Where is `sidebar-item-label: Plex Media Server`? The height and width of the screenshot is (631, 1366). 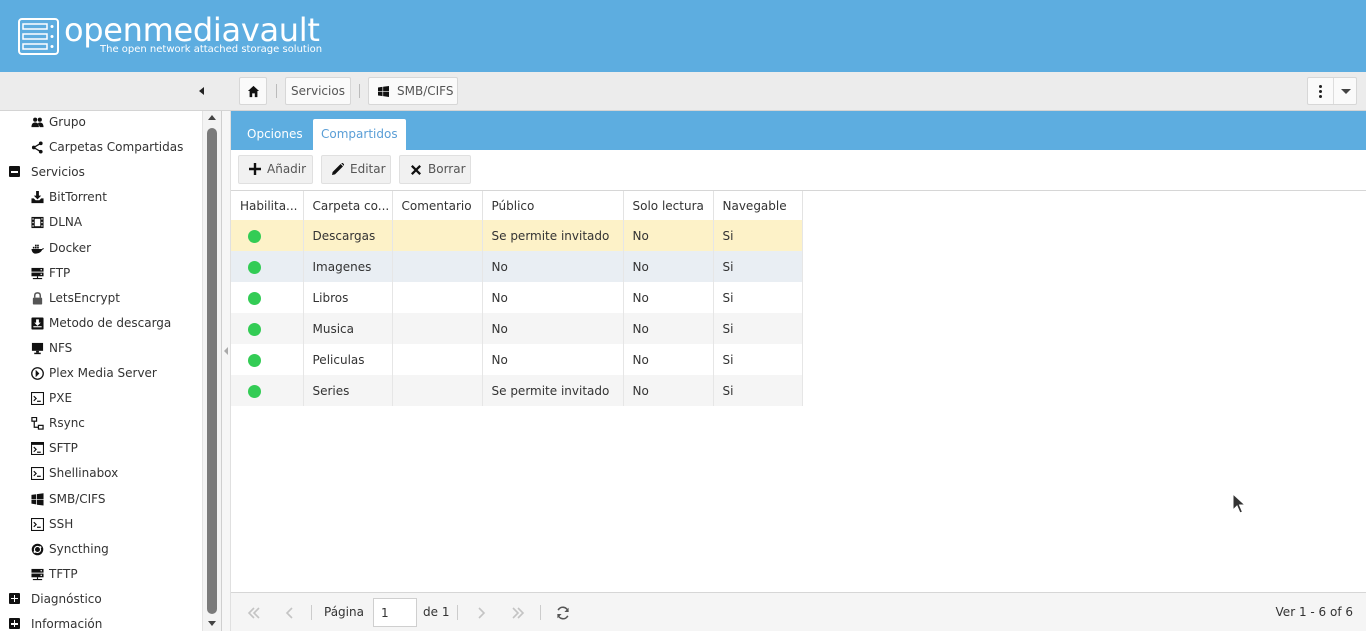
sidebar-item-label: Plex Media Server is located at coordinates (103, 373).